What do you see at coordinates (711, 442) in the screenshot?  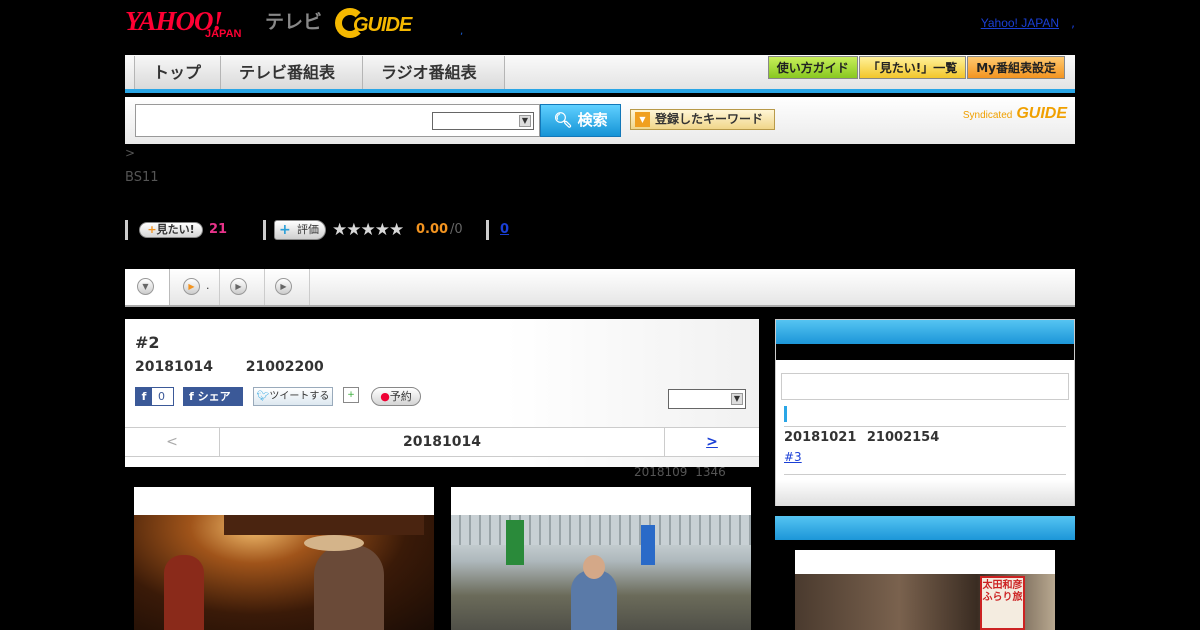 I see `next-episode-link: >` at bounding box center [711, 442].